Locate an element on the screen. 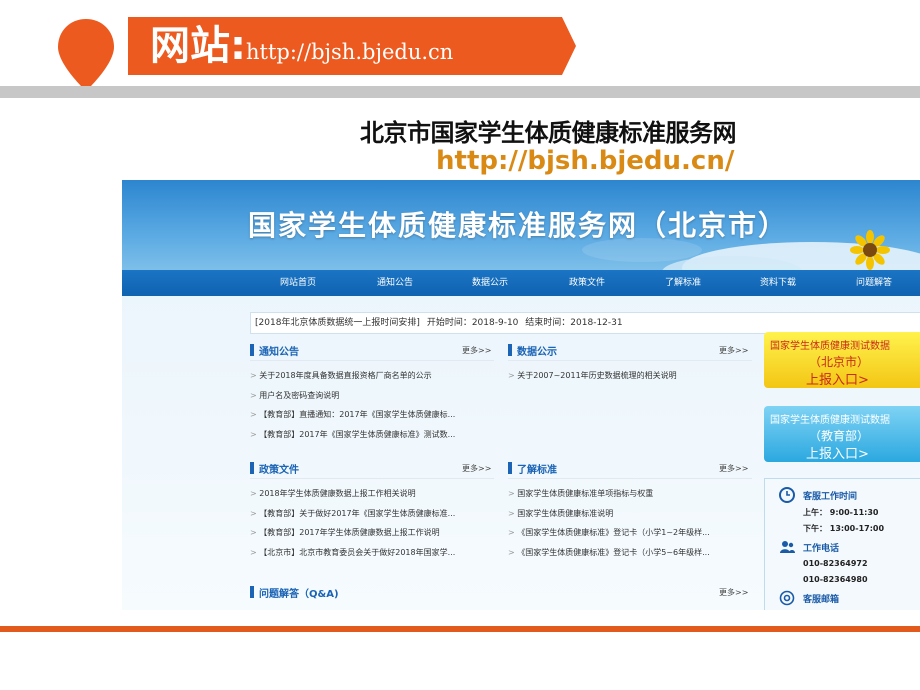  site-banner: 国家学生体质健康标准服务网（北京市） is located at coordinates (521, 225).